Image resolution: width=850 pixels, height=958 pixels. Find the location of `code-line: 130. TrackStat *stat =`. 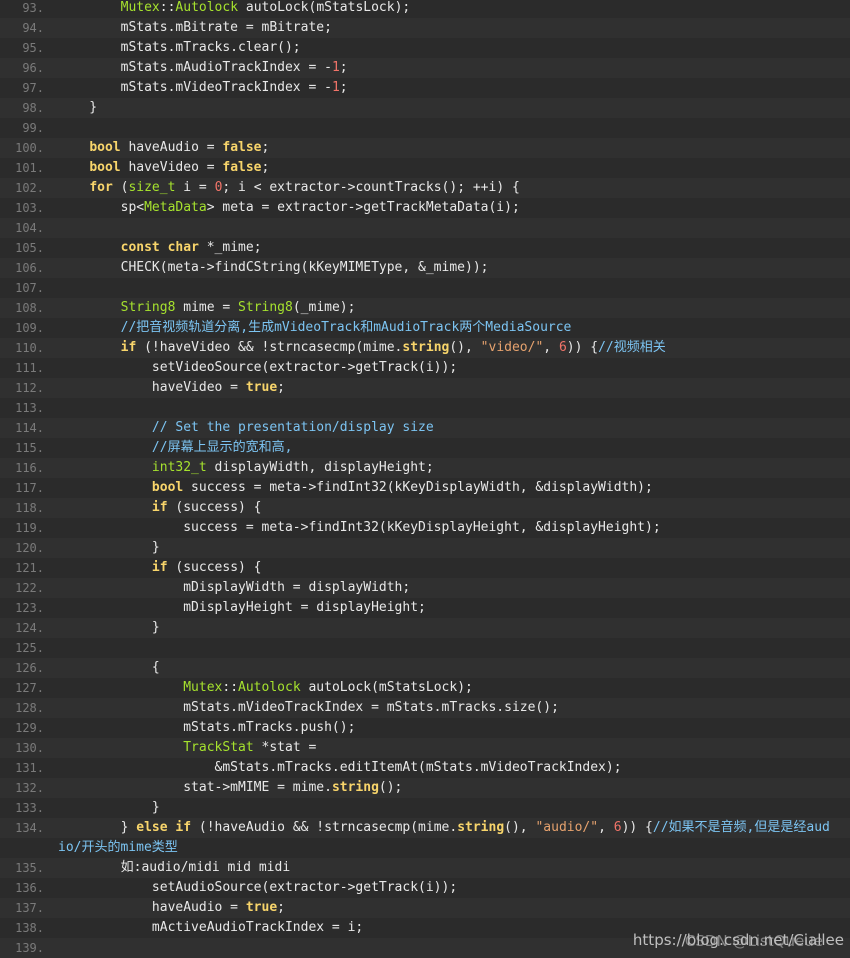

code-line: 130. TrackStat *stat = is located at coordinates (425, 748).